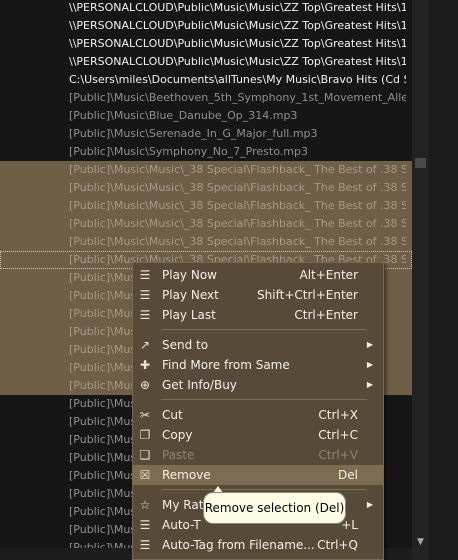 Image resolution: width=458 pixels, height=560 pixels. Describe the element at coordinates (443, 280) in the screenshot. I see `side-panel` at that location.